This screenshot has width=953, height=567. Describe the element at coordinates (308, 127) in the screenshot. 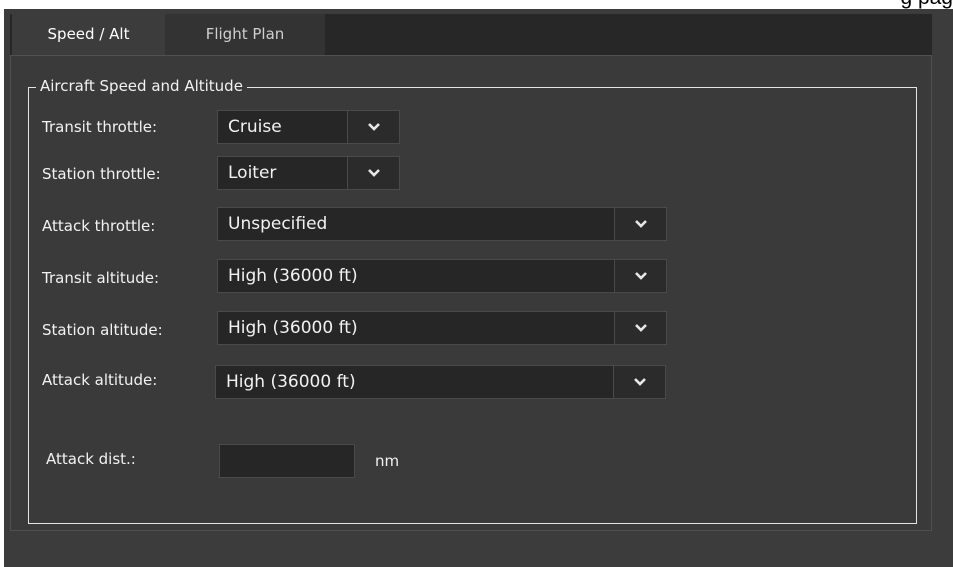

I see `transit-throttle-select: Cruise` at that location.